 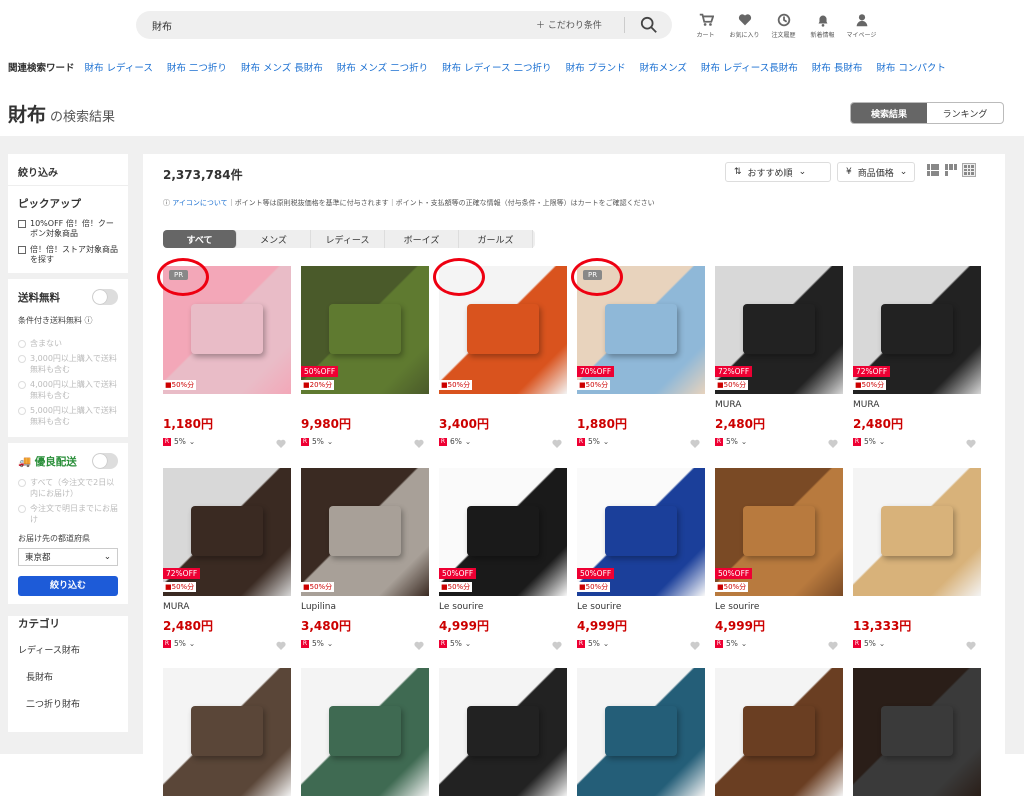 I want to click on header-cart: カート, so click(x=705, y=25).